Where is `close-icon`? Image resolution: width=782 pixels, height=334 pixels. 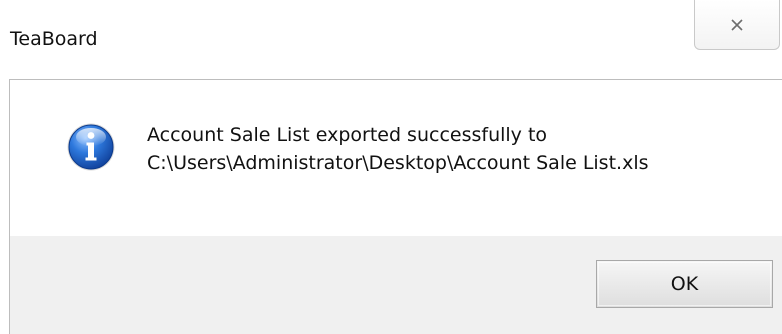
close-icon is located at coordinates (737, 24).